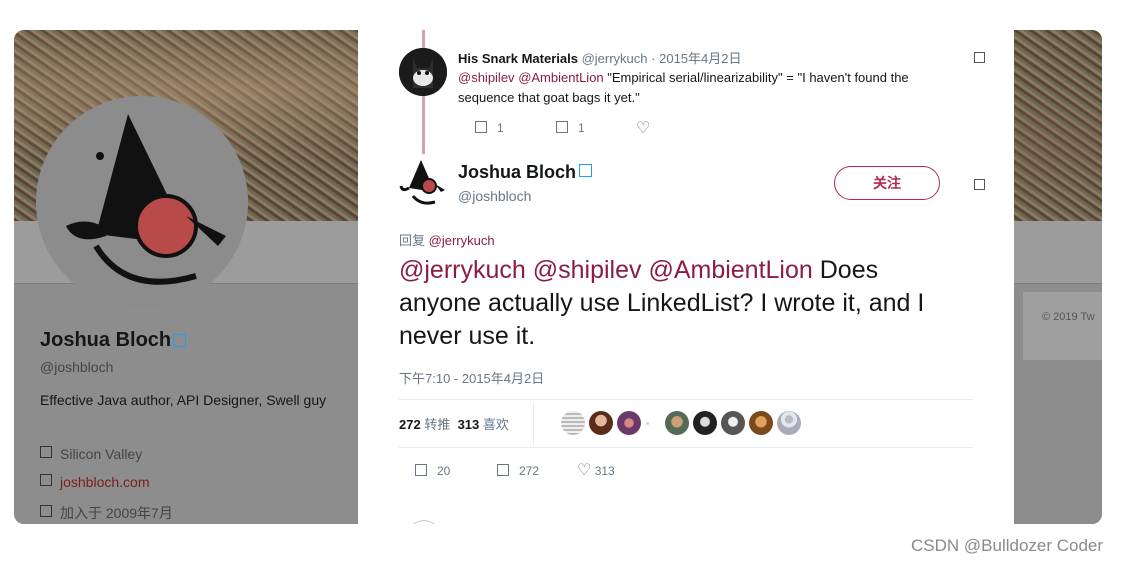  I want to click on main-reply-action: 20, so click(432, 471).